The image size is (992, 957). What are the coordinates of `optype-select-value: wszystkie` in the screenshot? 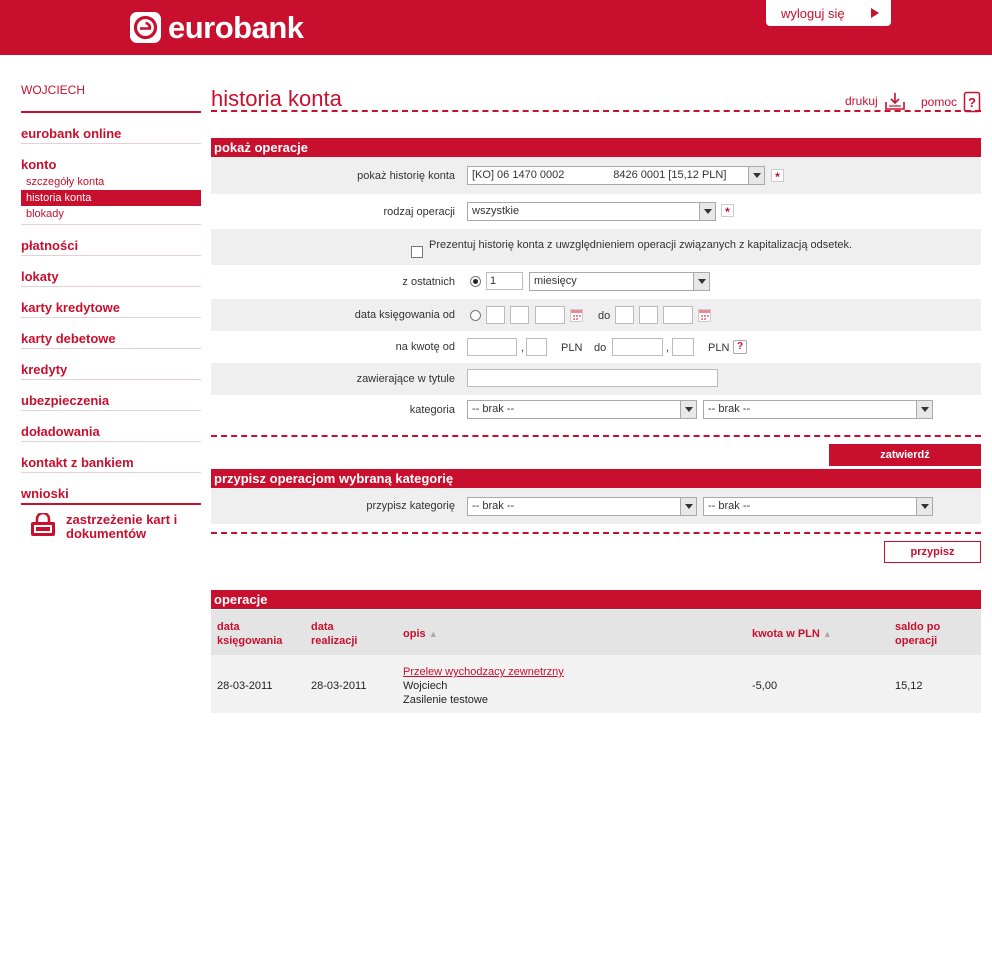 It's located at (496, 211).